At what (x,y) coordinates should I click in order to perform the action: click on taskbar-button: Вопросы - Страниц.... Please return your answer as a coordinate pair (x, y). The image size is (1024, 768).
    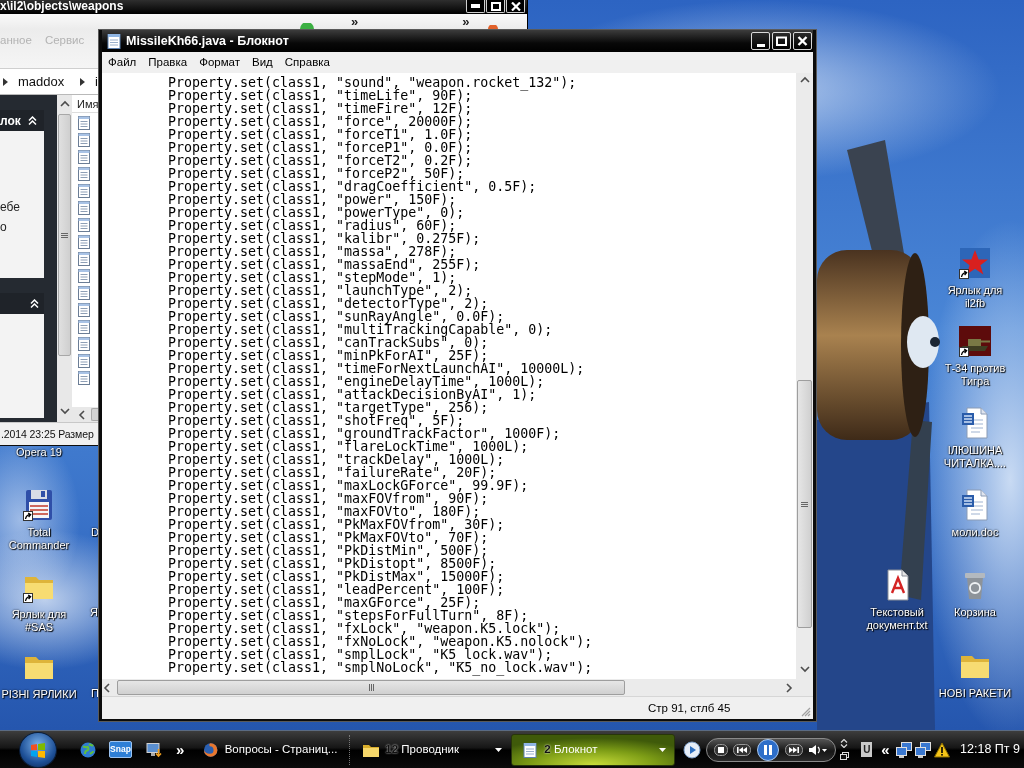
    Looking at the image, I should click on (269, 749).